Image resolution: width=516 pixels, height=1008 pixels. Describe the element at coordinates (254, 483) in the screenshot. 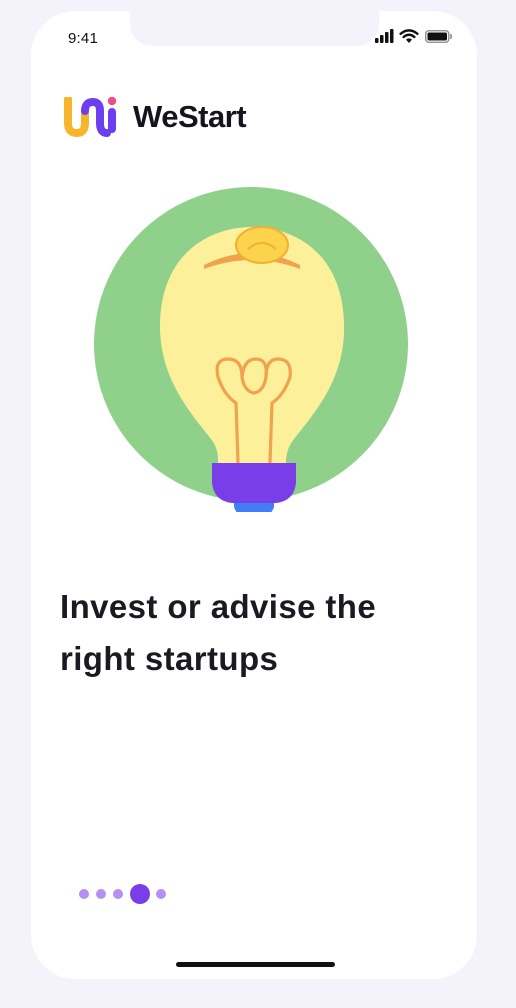

I see `bulb-base` at that location.